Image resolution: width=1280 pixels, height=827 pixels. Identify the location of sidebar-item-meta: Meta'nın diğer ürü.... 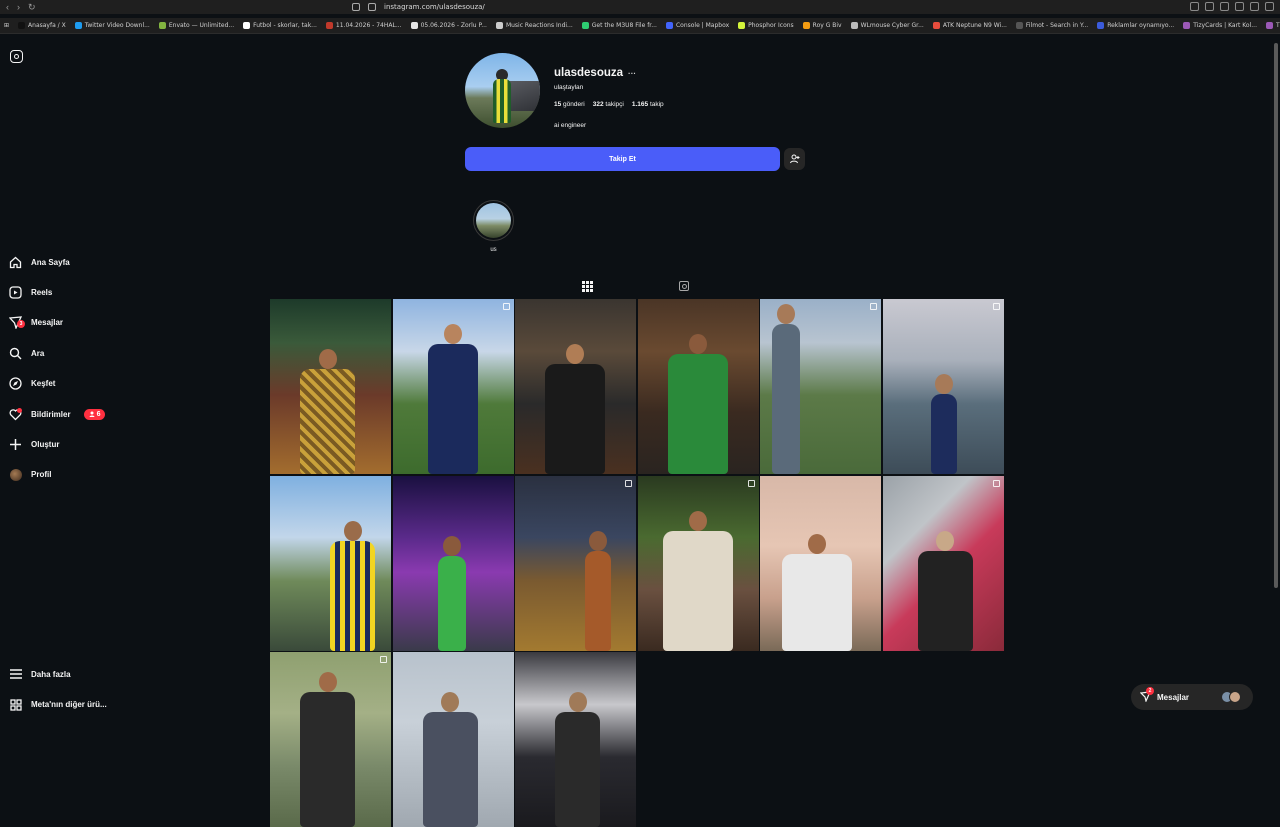
(89, 704).